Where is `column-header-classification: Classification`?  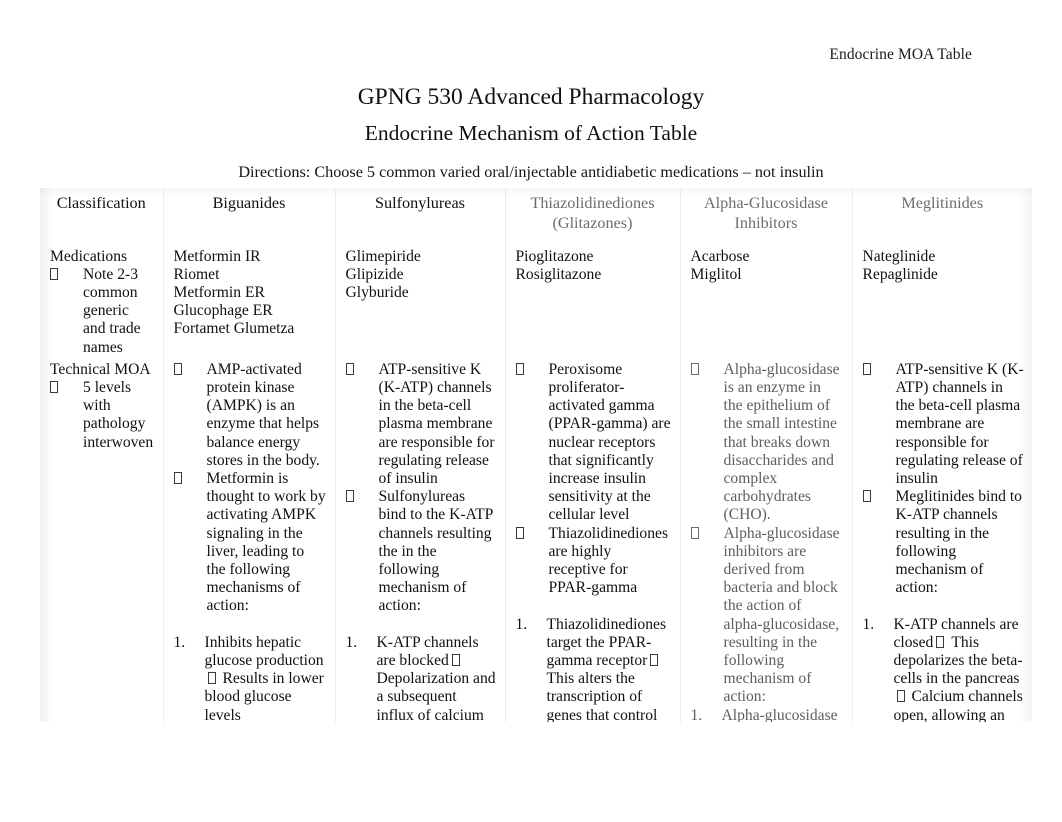
column-header-classification: Classification is located at coordinates (102, 216).